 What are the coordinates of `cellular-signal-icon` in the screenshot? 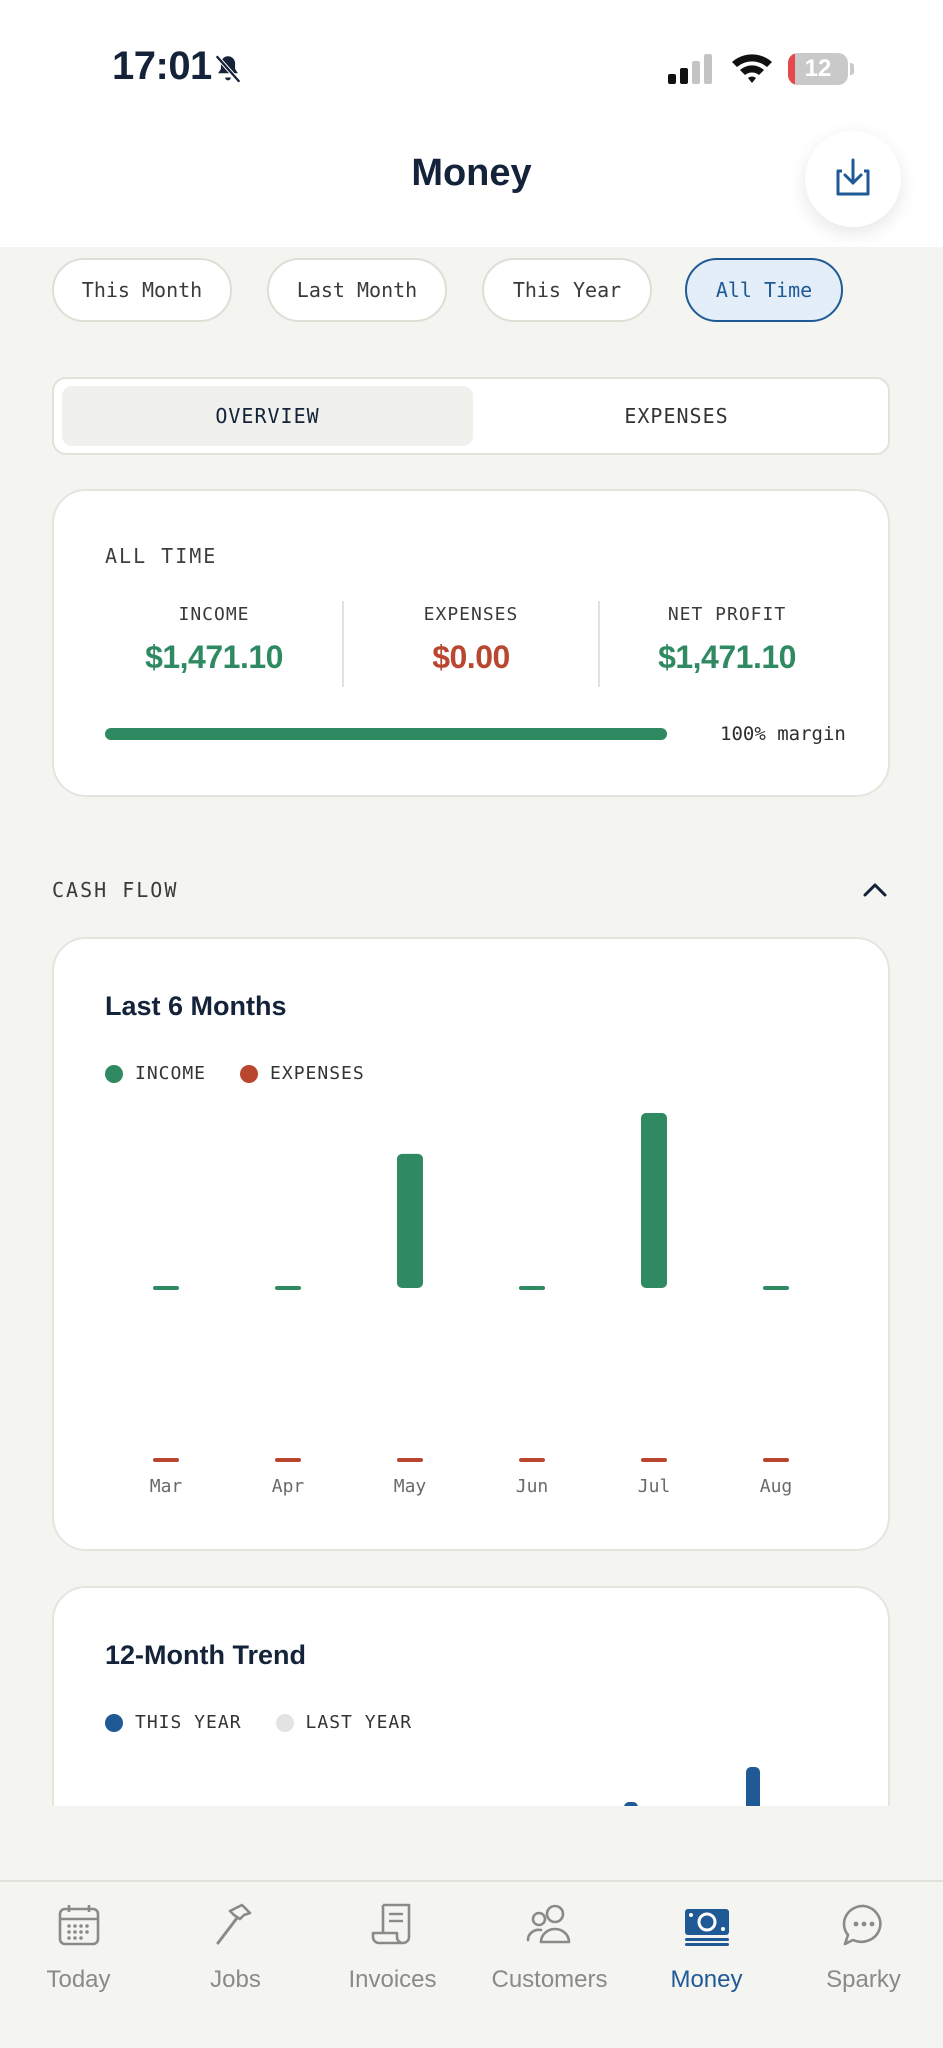 It's located at (692, 71).